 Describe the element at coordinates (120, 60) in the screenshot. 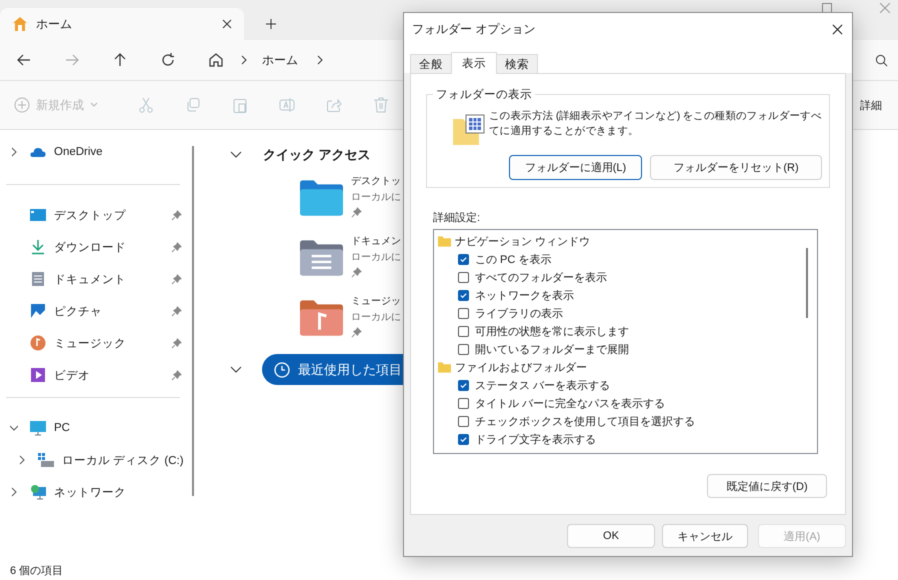

I see `up-icon` at that location.